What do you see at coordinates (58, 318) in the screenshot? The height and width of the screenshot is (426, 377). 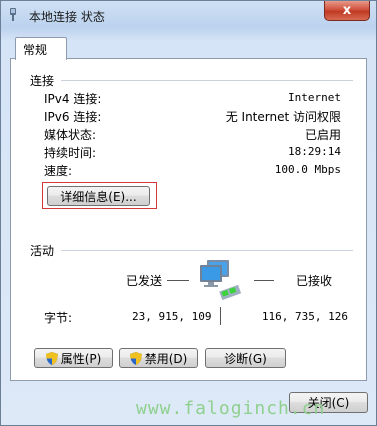 I see `bytes-label: 字节:` at bounding box center [58, 318].